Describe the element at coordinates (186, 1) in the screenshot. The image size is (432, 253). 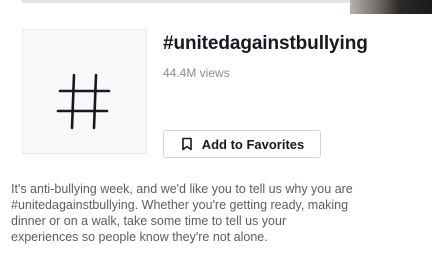
I see `divider-line` at that location.